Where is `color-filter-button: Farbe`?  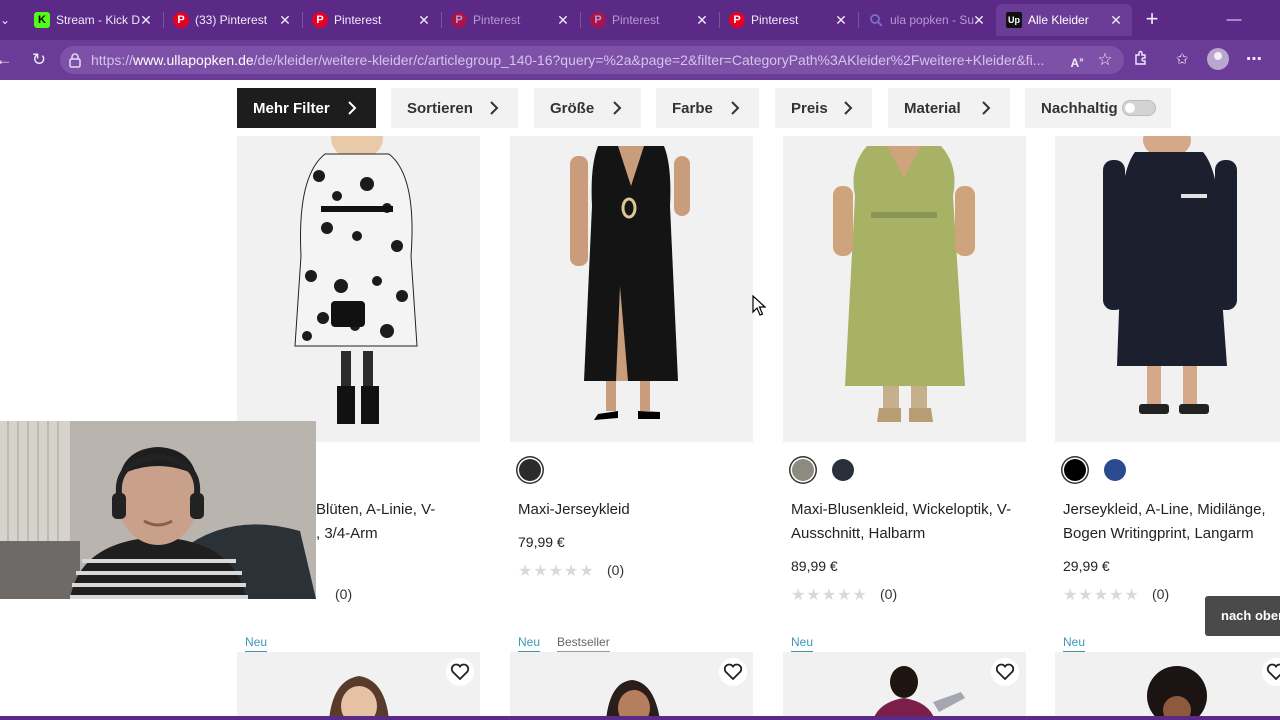
color-filter-button: Farbe is located at coordinates (707, 108).